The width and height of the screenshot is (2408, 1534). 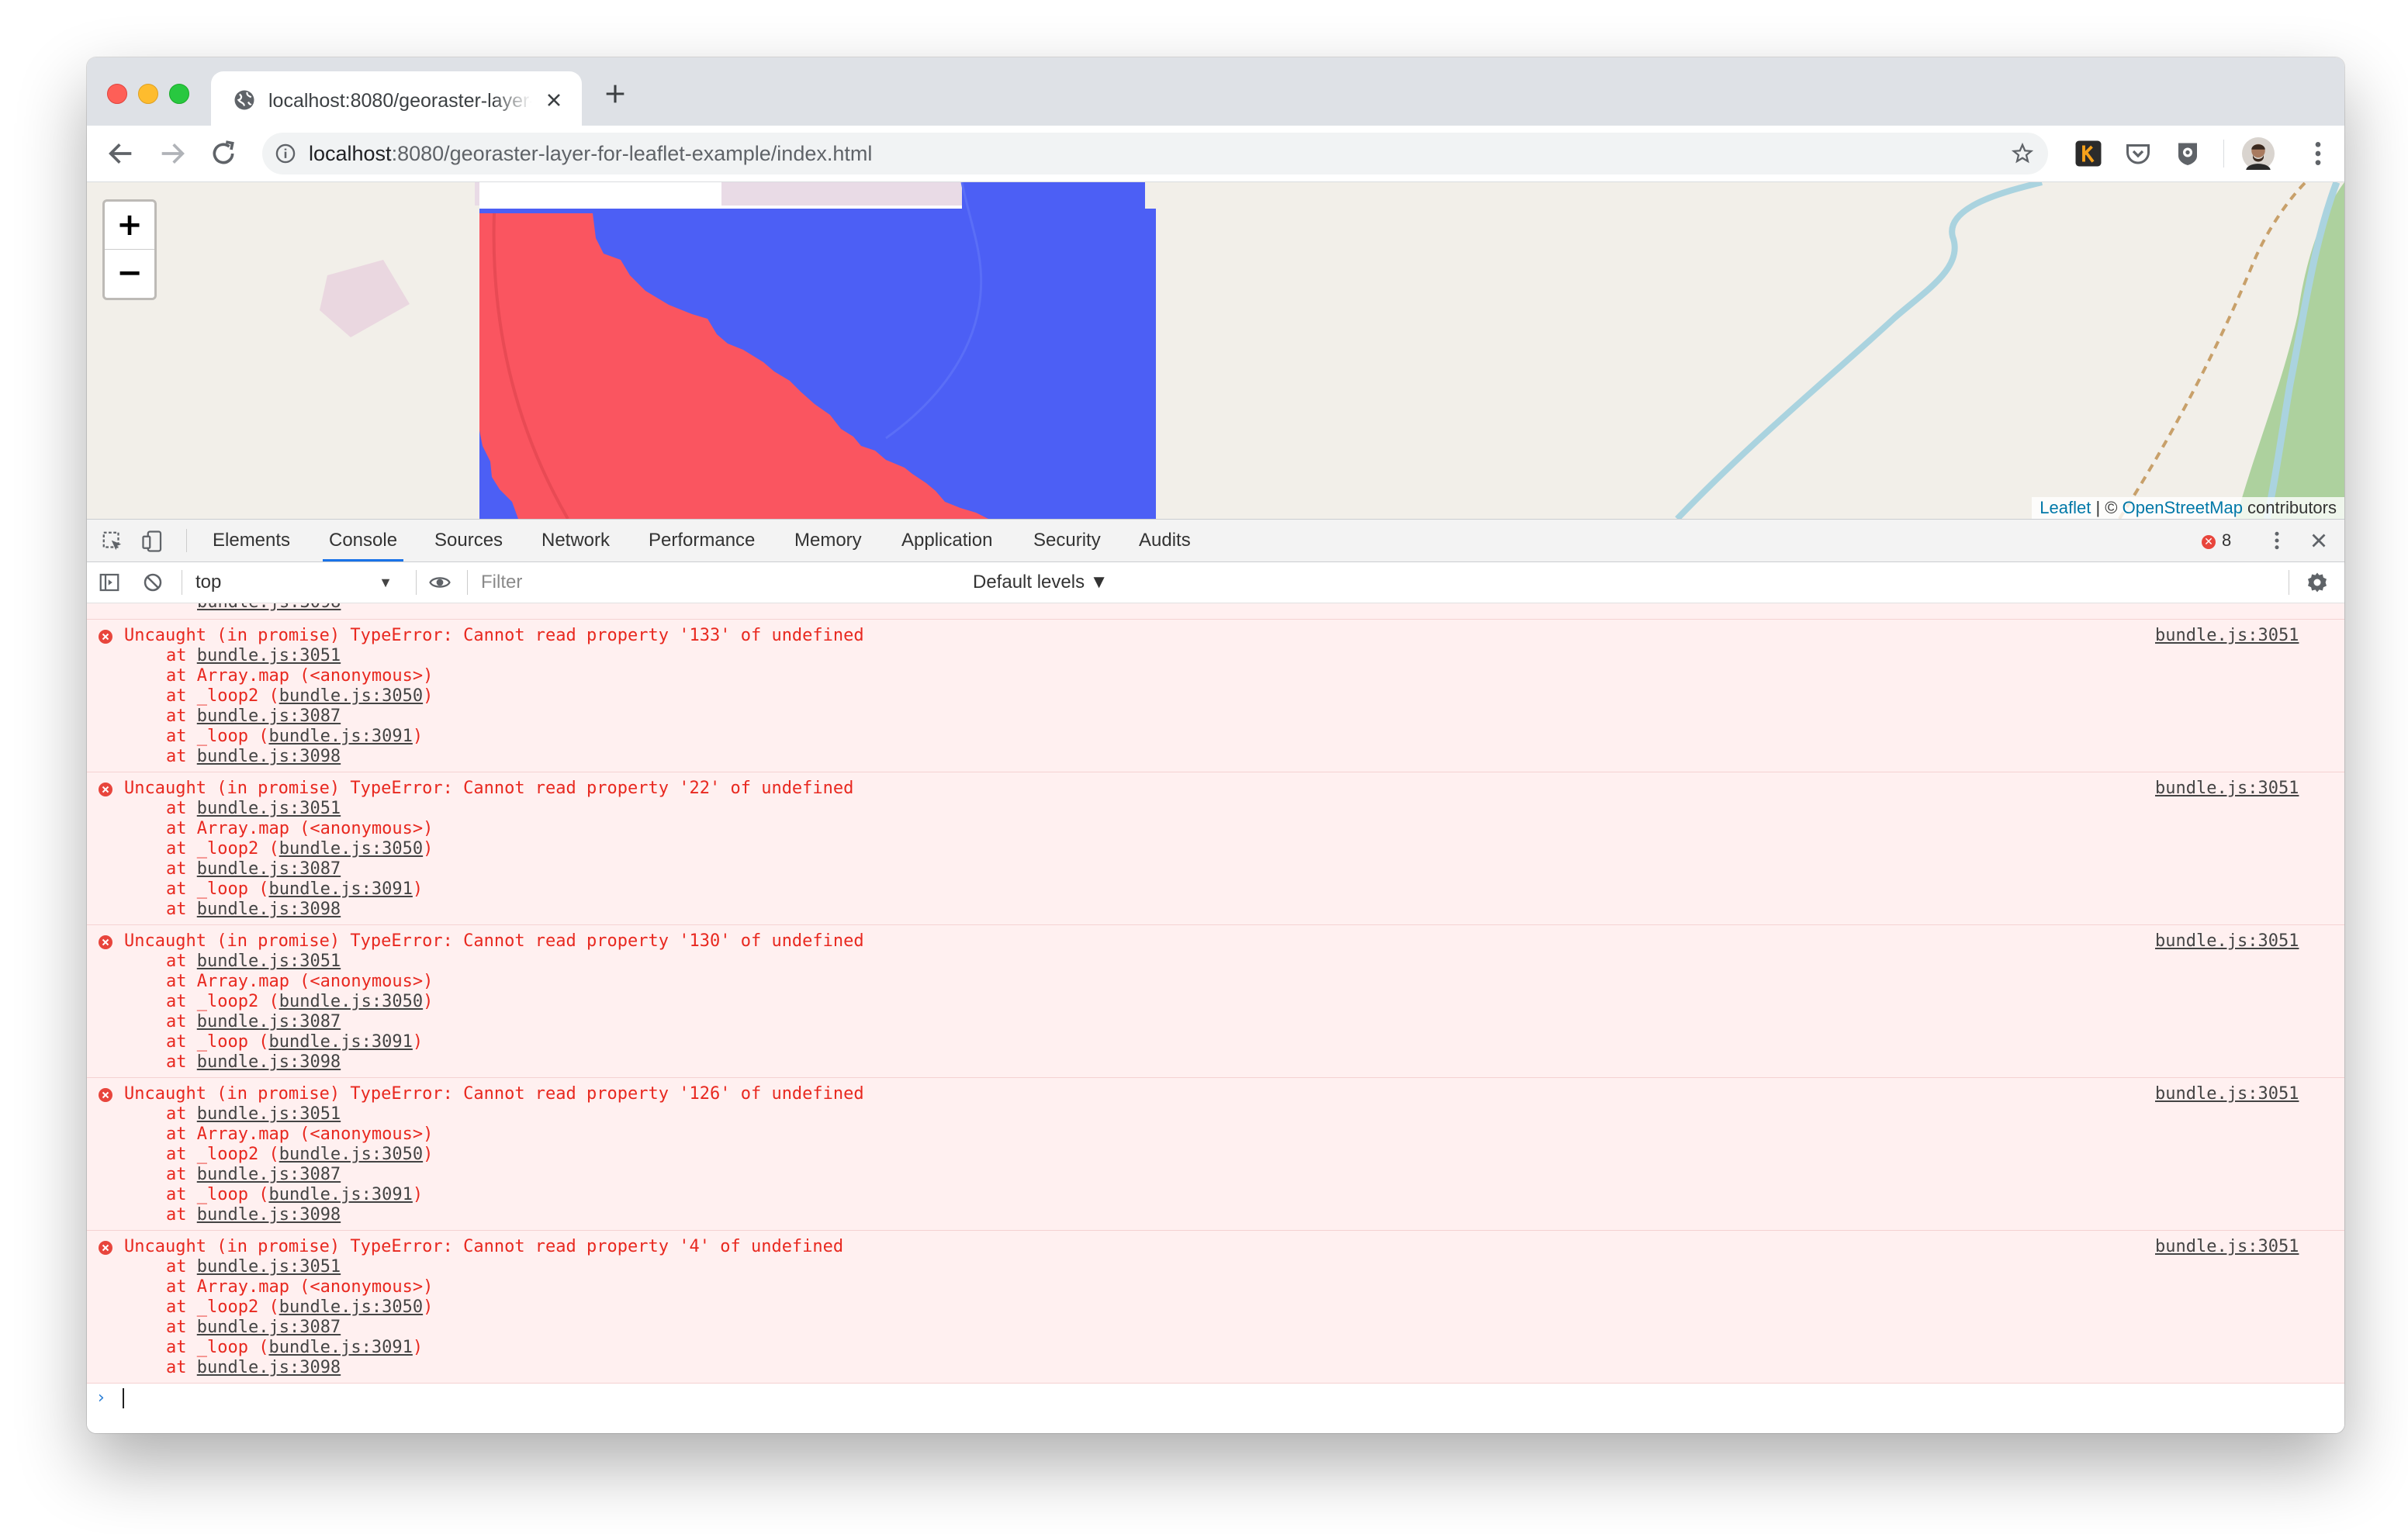 I want to click on prompt-chevron-icon: ›, so click(x=102, y=1398).